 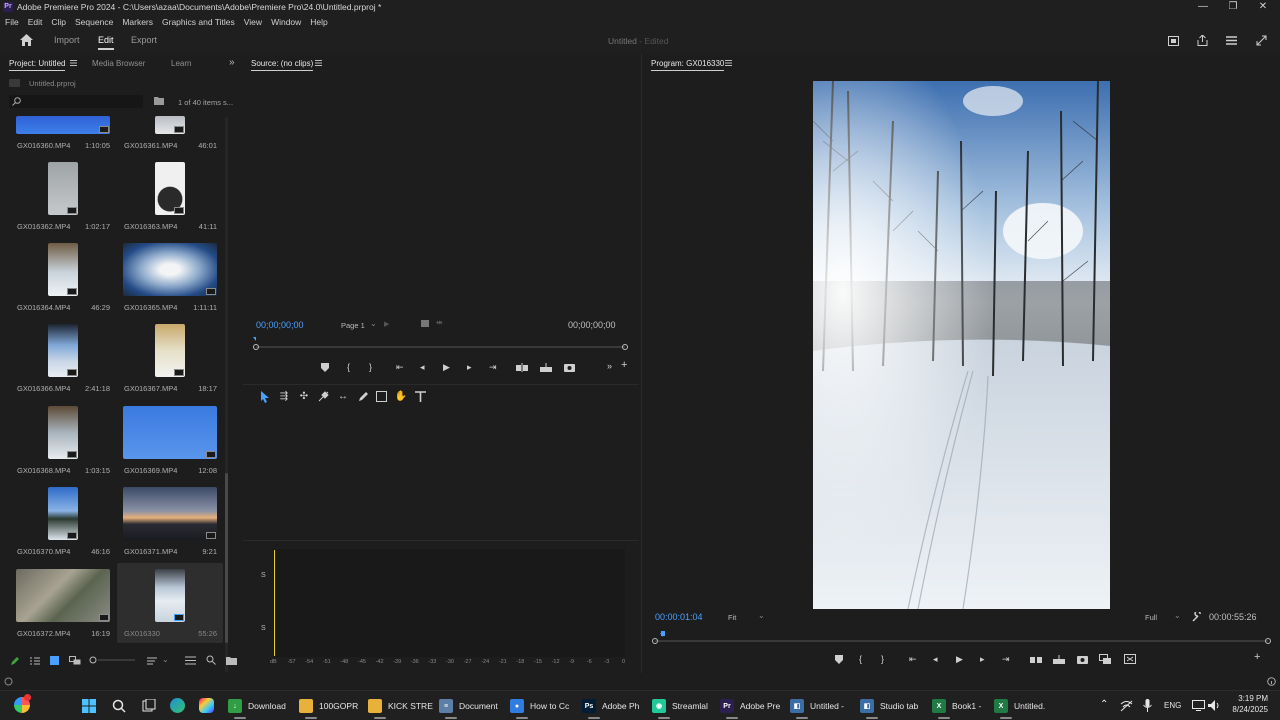 What do you see at coordinates (144, 40) in the screenshot?
I see `tab-export: Export` at bounding box center [144, 40].